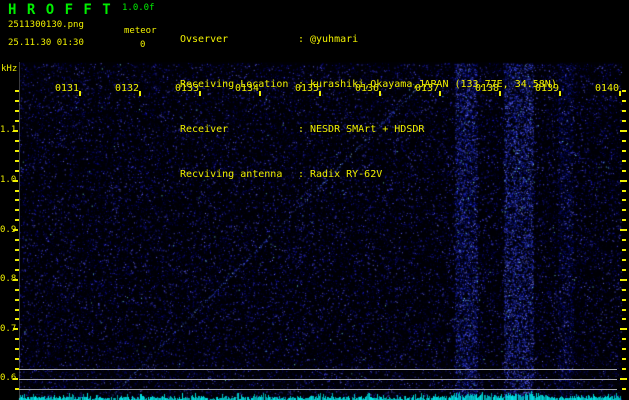  Describe the element at coordinates (67, 88) in the screenshot. I see `time-axis-label: 0131` at that location.